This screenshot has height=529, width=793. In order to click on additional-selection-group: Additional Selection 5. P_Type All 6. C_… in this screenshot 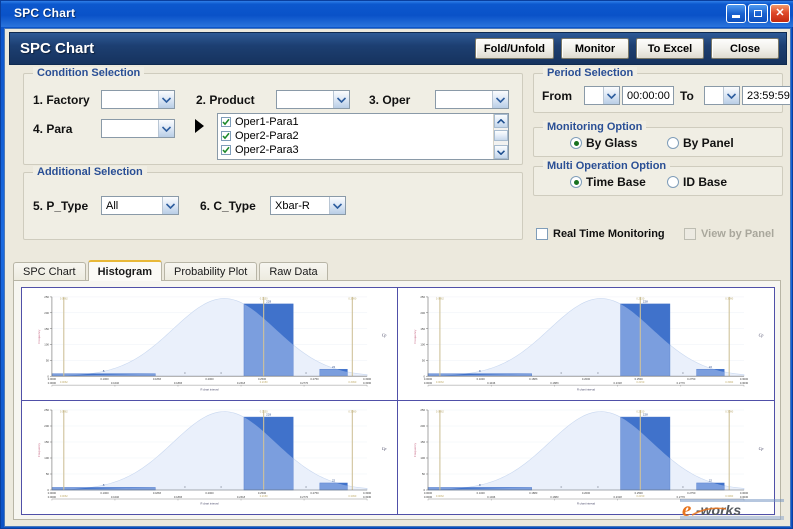, I will do `click(273, 203)`.